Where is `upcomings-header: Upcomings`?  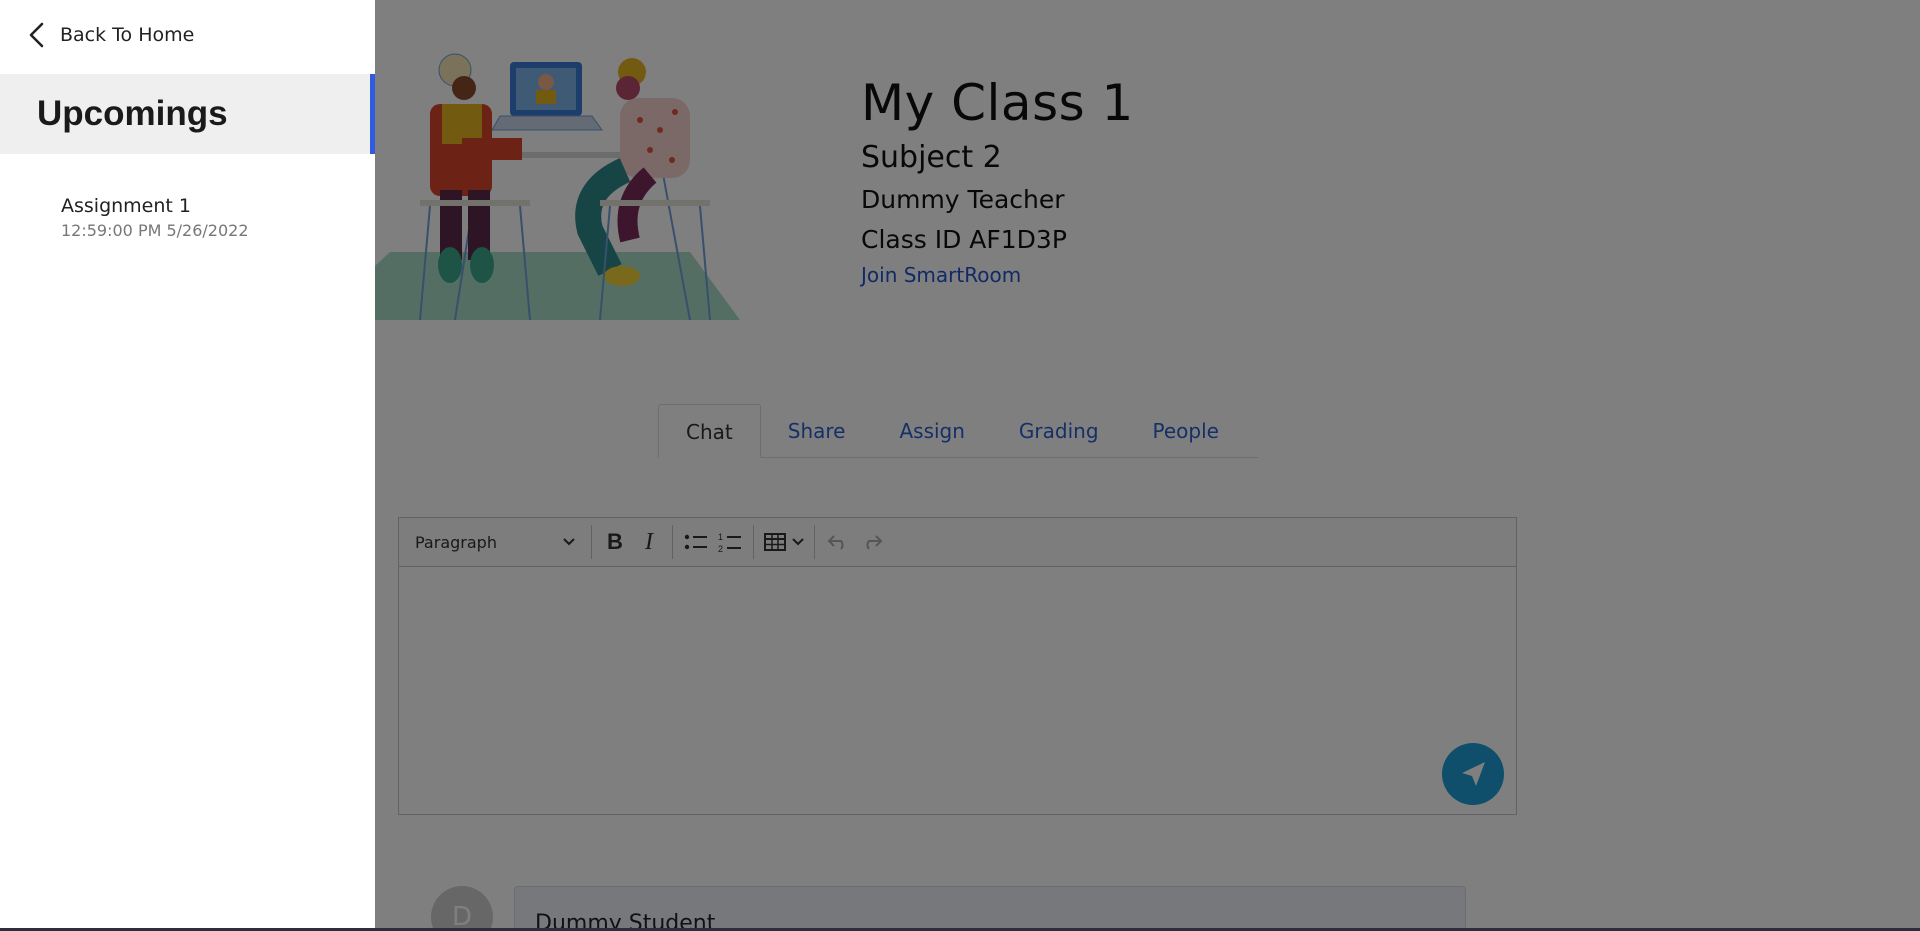
upcomings-header: Upcomings is located at coordinates (187, 114).